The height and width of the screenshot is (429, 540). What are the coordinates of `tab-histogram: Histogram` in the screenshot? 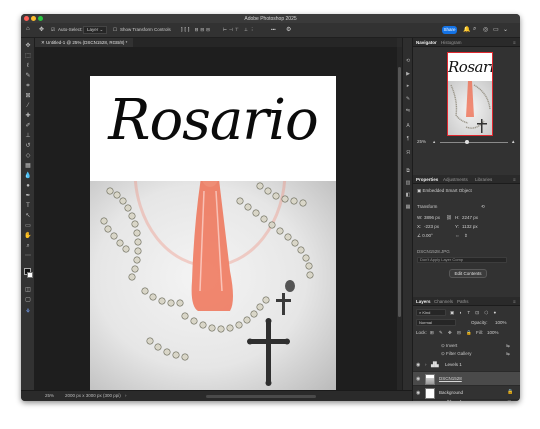 It's located at (451, 42).